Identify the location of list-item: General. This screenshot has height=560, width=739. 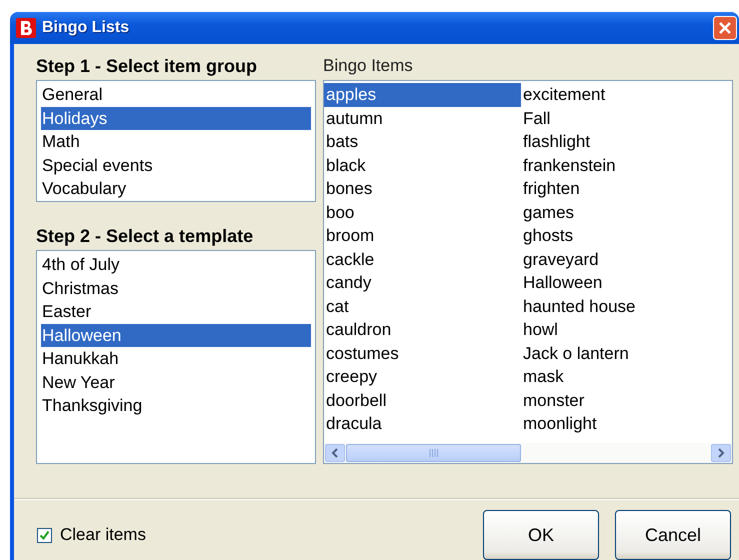
(176, 94).